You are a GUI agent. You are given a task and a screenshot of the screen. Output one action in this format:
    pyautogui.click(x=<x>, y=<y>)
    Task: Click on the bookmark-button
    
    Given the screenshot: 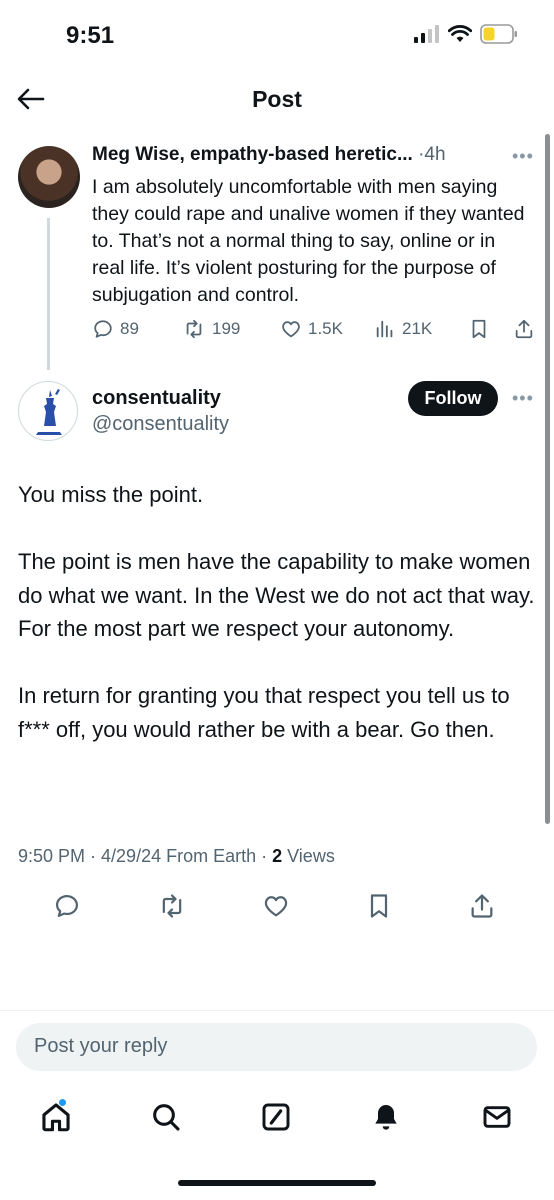 What is the action you would take?
    pyautogui.click(x=379, y=906)
    